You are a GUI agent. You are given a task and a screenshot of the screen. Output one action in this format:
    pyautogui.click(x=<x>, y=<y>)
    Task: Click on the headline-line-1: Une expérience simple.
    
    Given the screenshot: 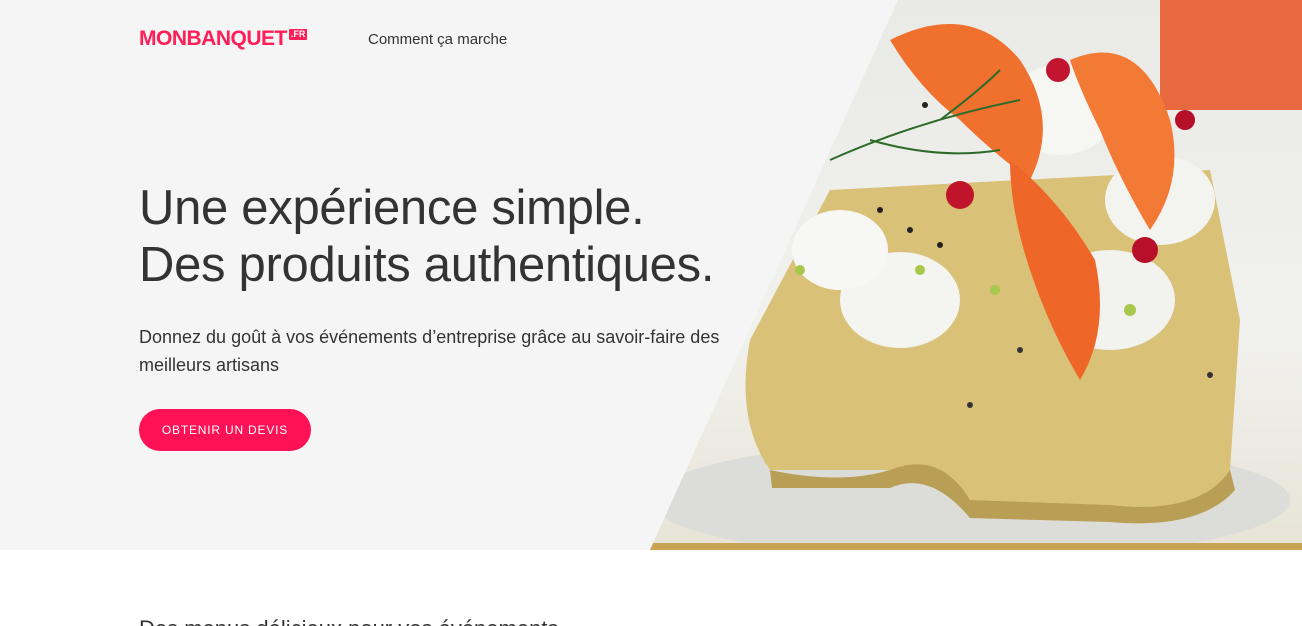 What is the action you would take?
    pyautogui.click(x=392, y=208)
    